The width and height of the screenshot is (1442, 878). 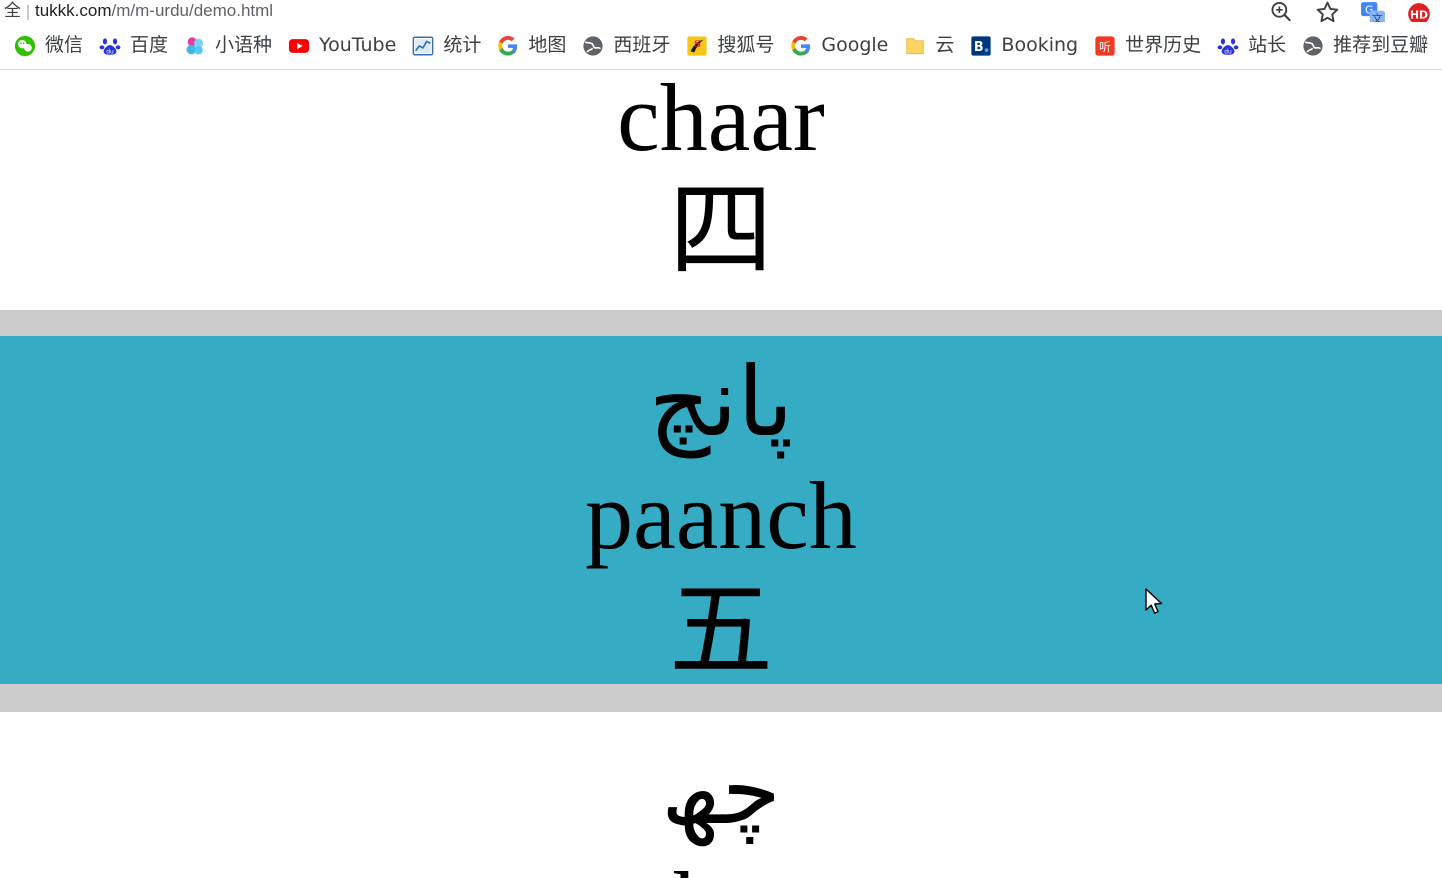 I want to click on romanization-text: chaar, so click(x=721, y=120).